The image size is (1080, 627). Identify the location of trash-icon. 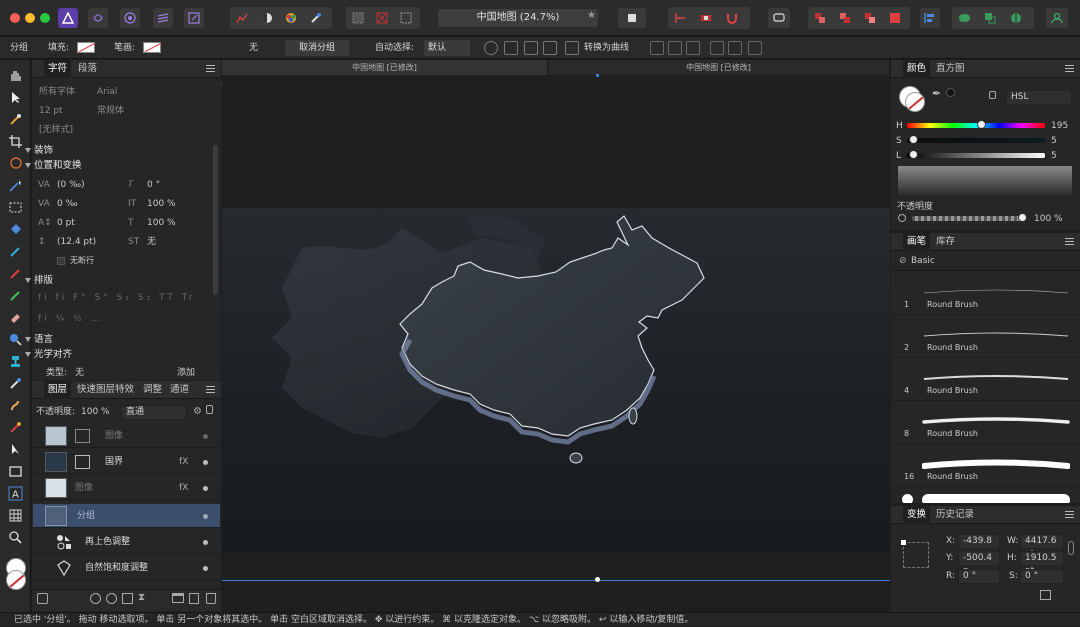
(211, 598).